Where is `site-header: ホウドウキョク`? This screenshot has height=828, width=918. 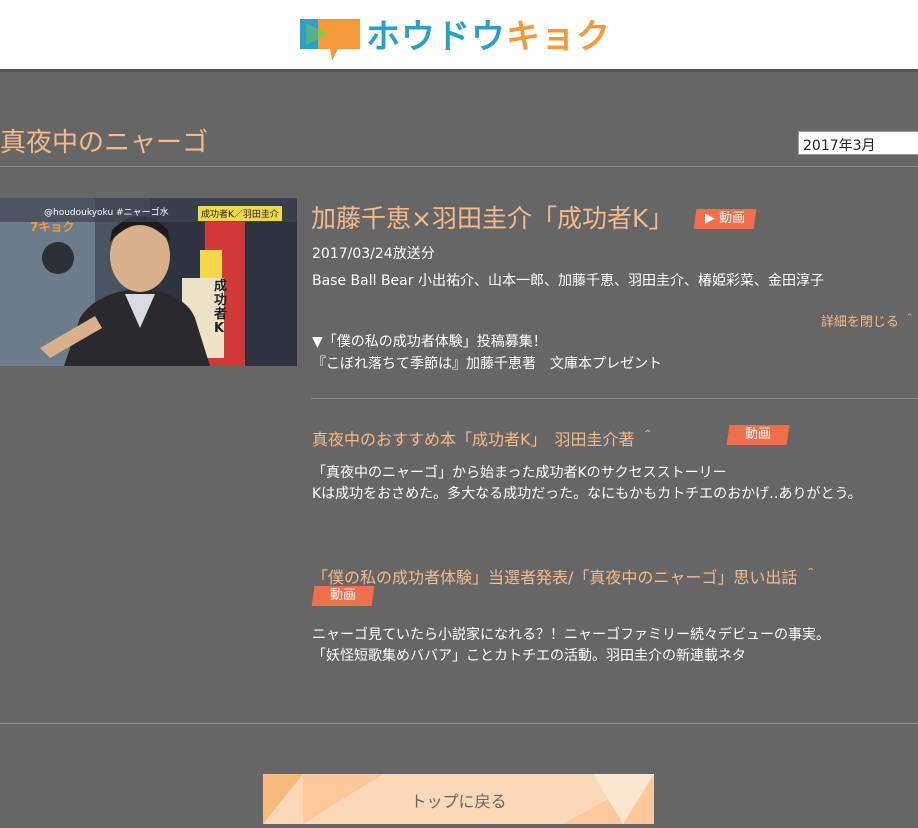
site-header: ホウドウキョク is located at coordinates (459, 36).